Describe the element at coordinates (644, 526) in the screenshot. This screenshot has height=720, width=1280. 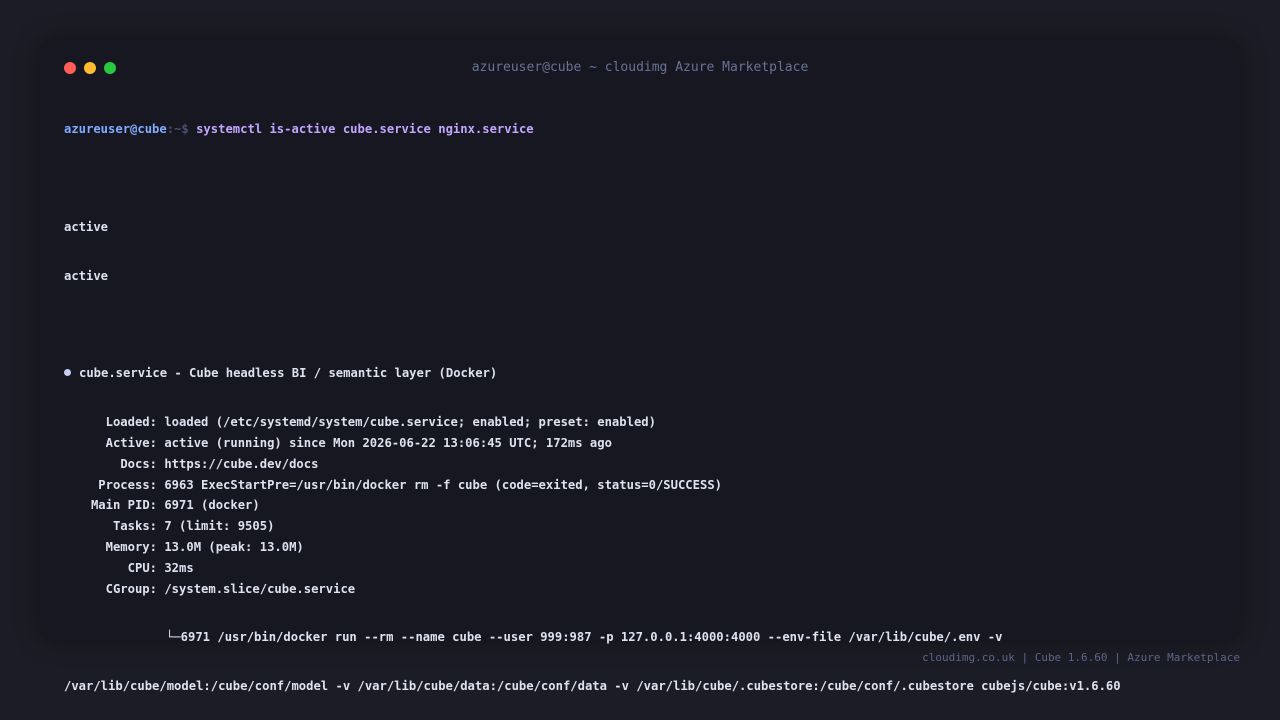
I see `status-field-row: Tasks: 7 (limit: 9505)` at that location.